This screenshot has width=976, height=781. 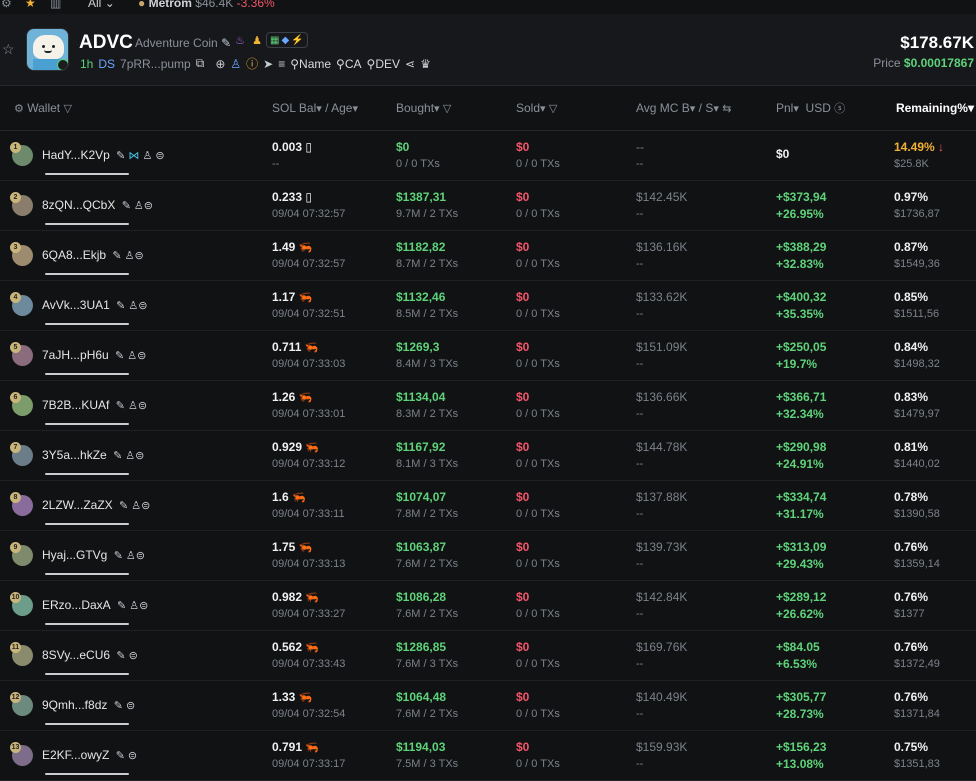 What do you see at coordinates (220, 64) in the screenshot?
I see `globe-icon: ⊕` at bounding box center [220, 64].